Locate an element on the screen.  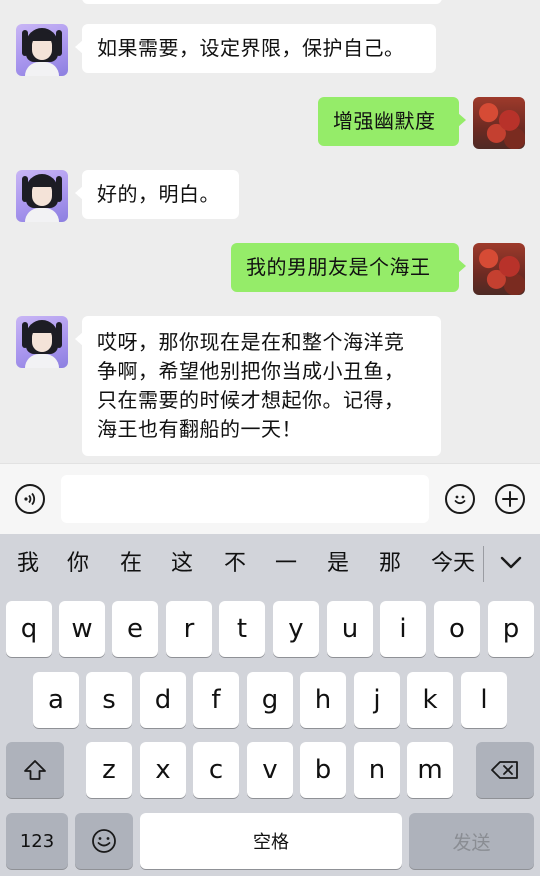
candidate-word: 那 is located at coordinates (390, 564).